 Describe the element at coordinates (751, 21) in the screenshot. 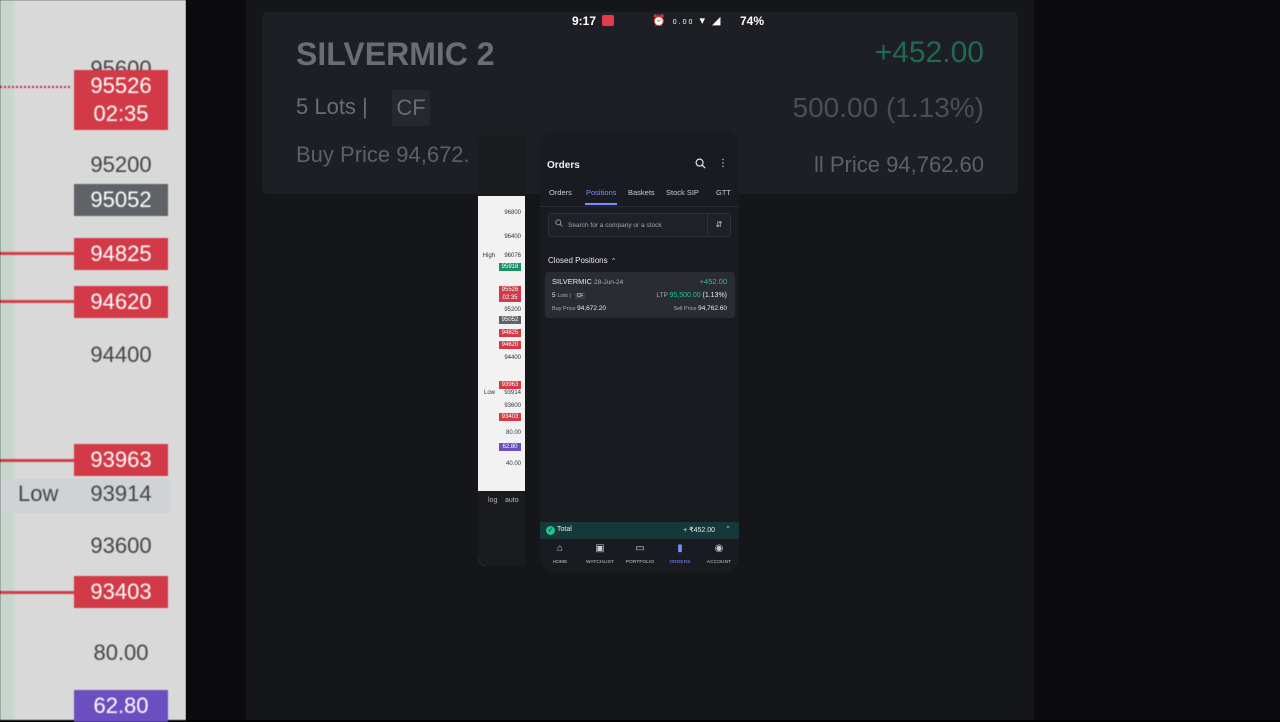

I see `battery-level: 74%` at that location.